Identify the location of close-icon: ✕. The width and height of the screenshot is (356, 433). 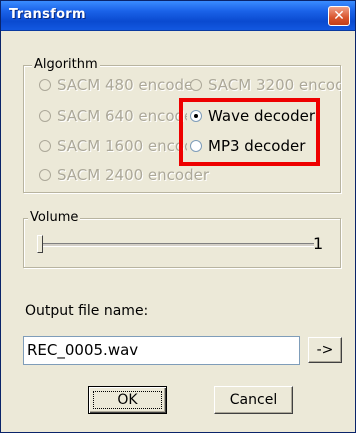
(339, 16).